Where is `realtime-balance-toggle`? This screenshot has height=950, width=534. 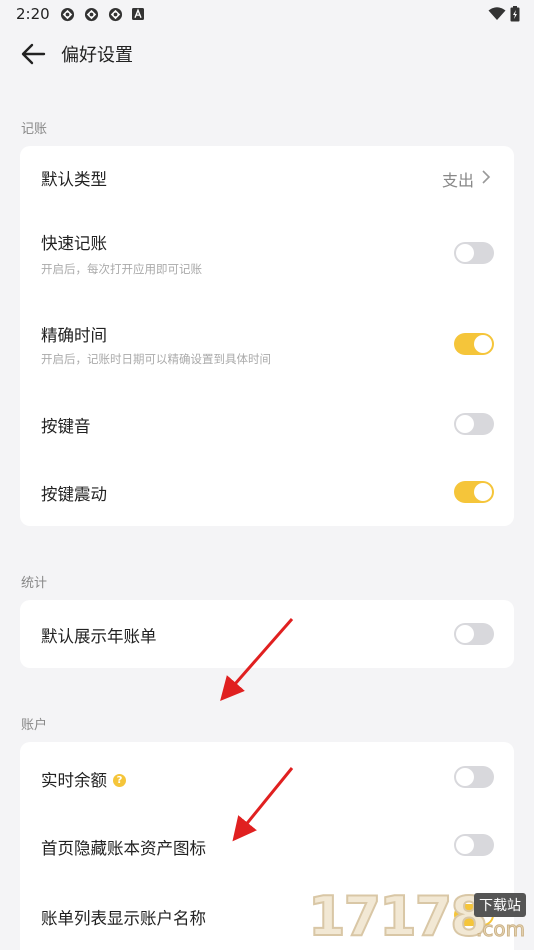 realtime-balance-toggle is located at coordinates (474, 777).